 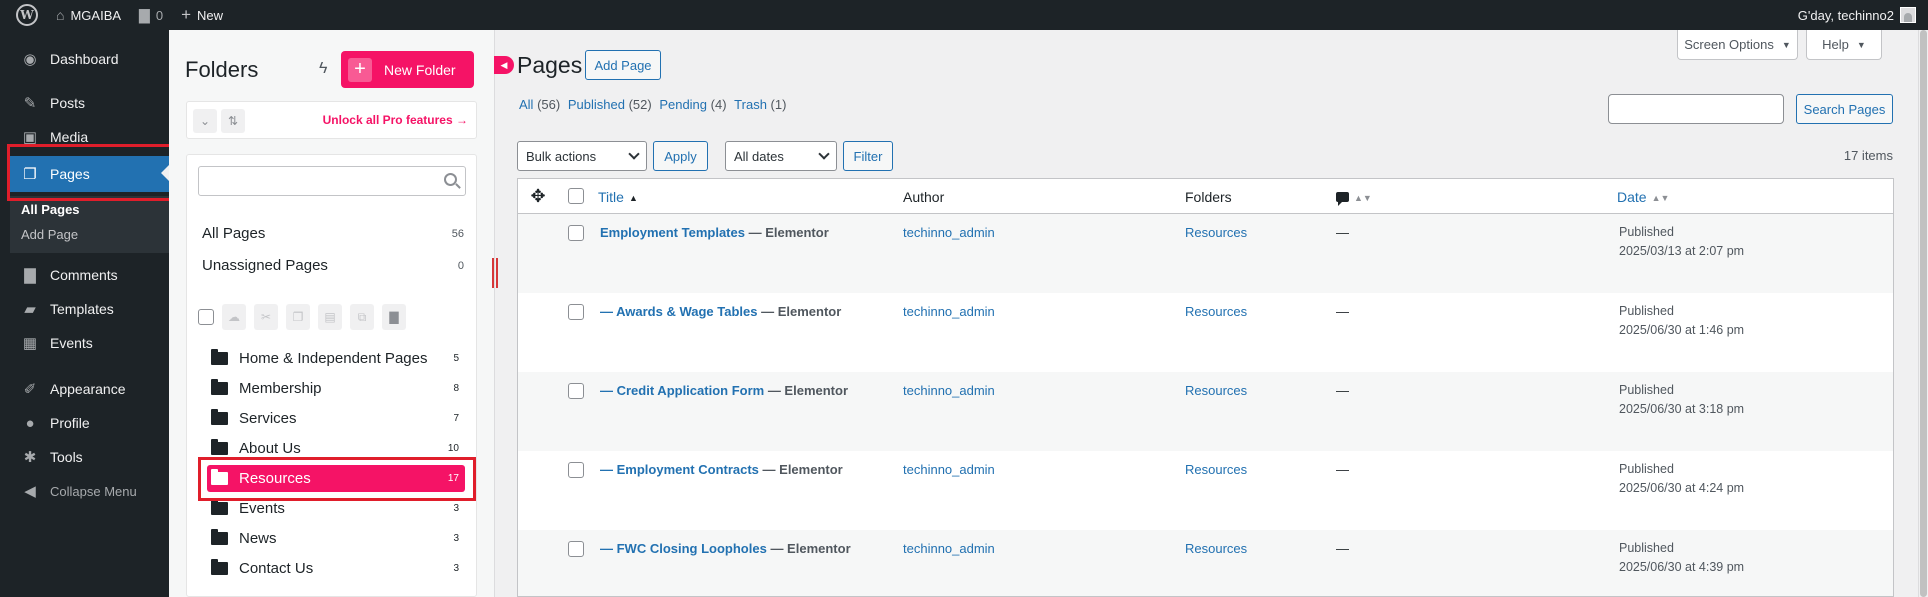 I want to click on page-scrollbar, so click(x=1923, y=313).